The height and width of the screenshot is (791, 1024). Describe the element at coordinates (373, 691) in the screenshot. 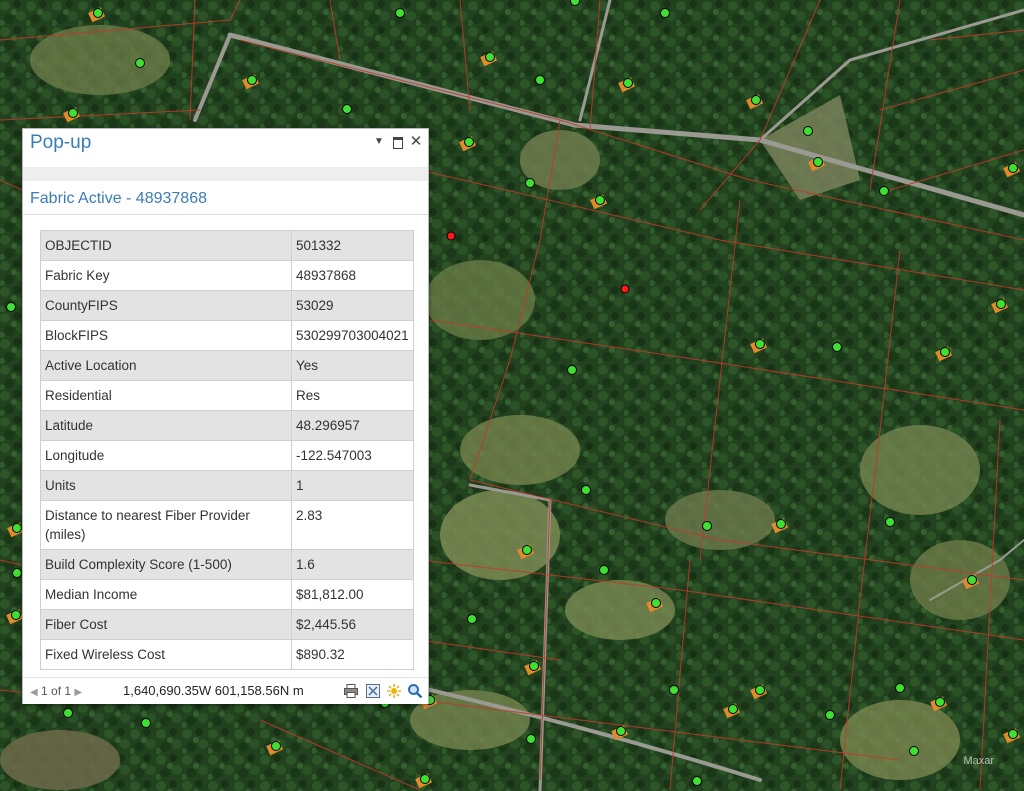

I see `export-icon` at that location.